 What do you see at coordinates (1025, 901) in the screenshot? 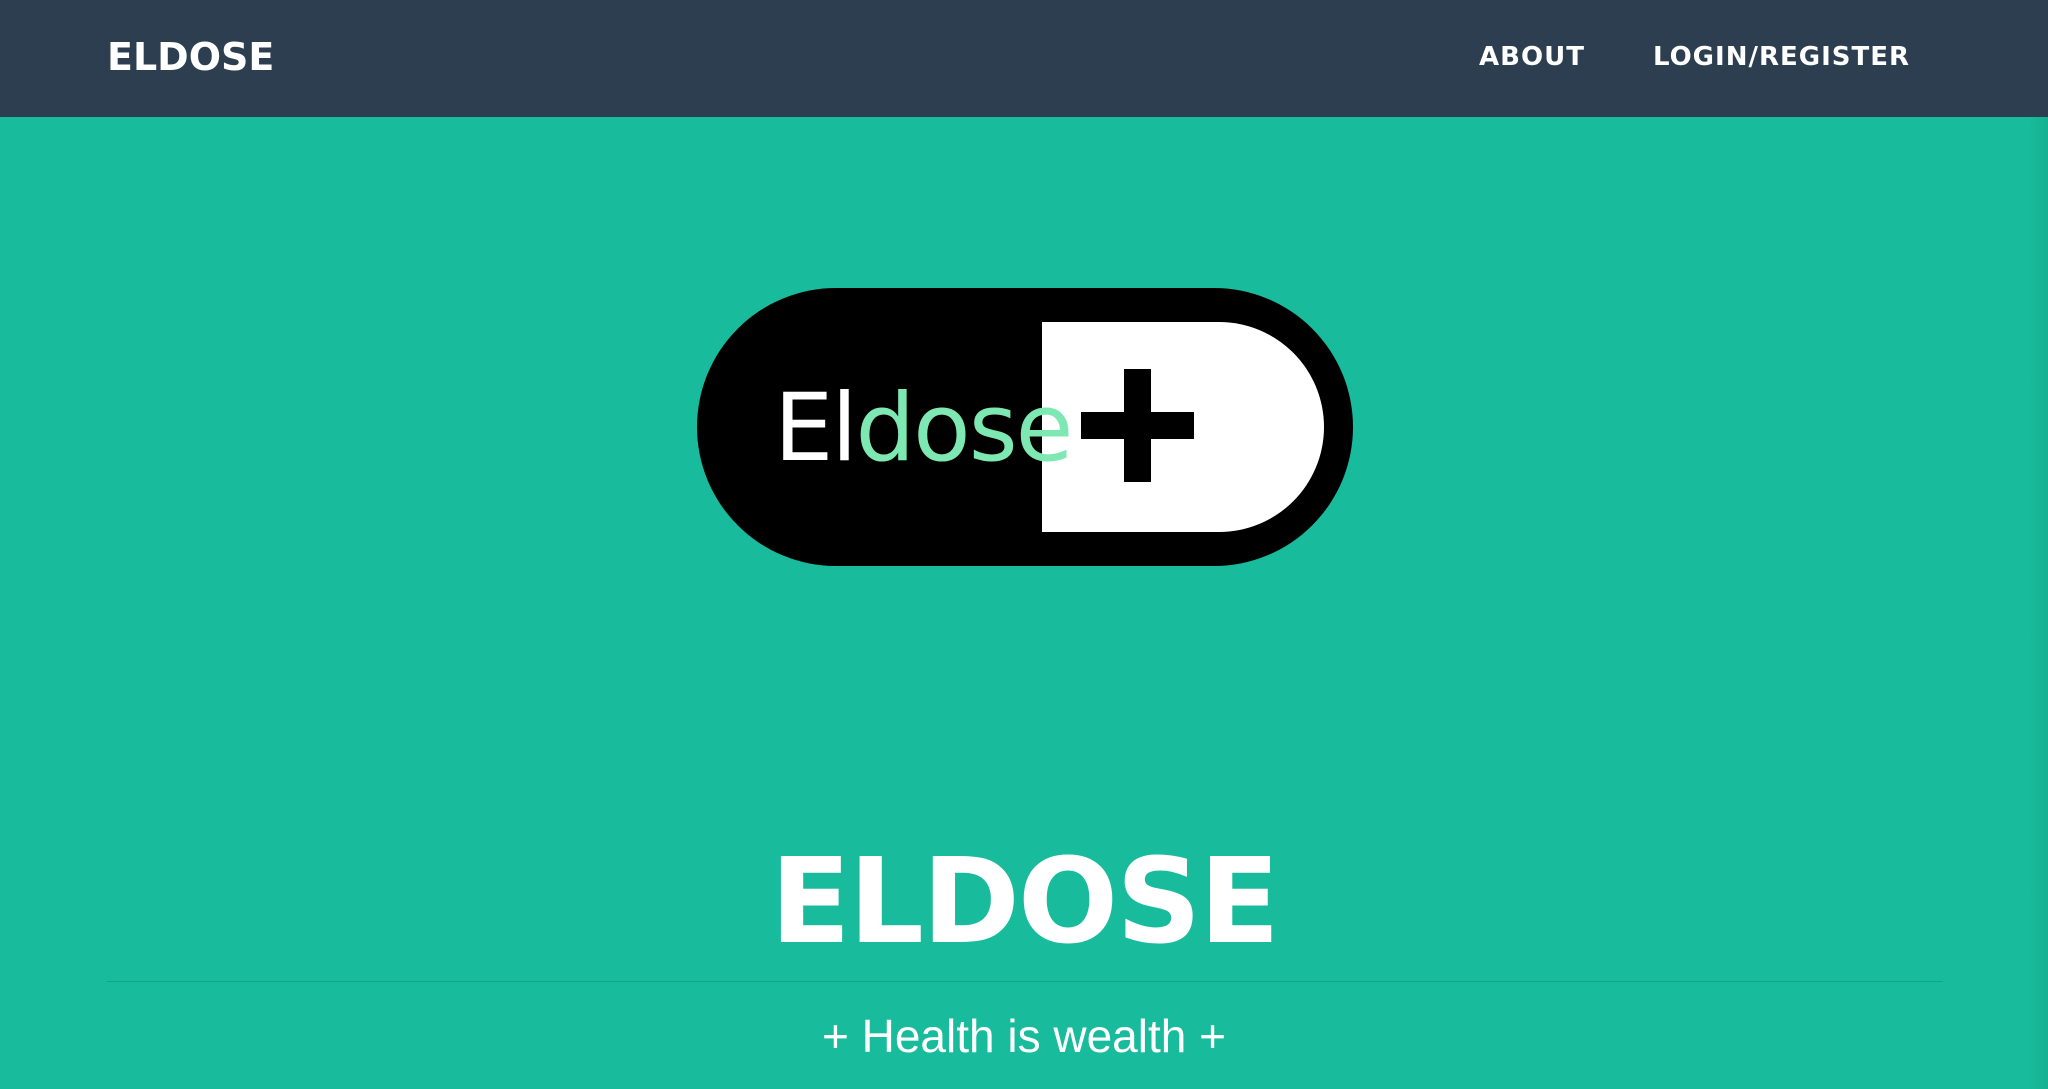
I see `hero-title: ELDOSE` at bounding box center [1025, 901].